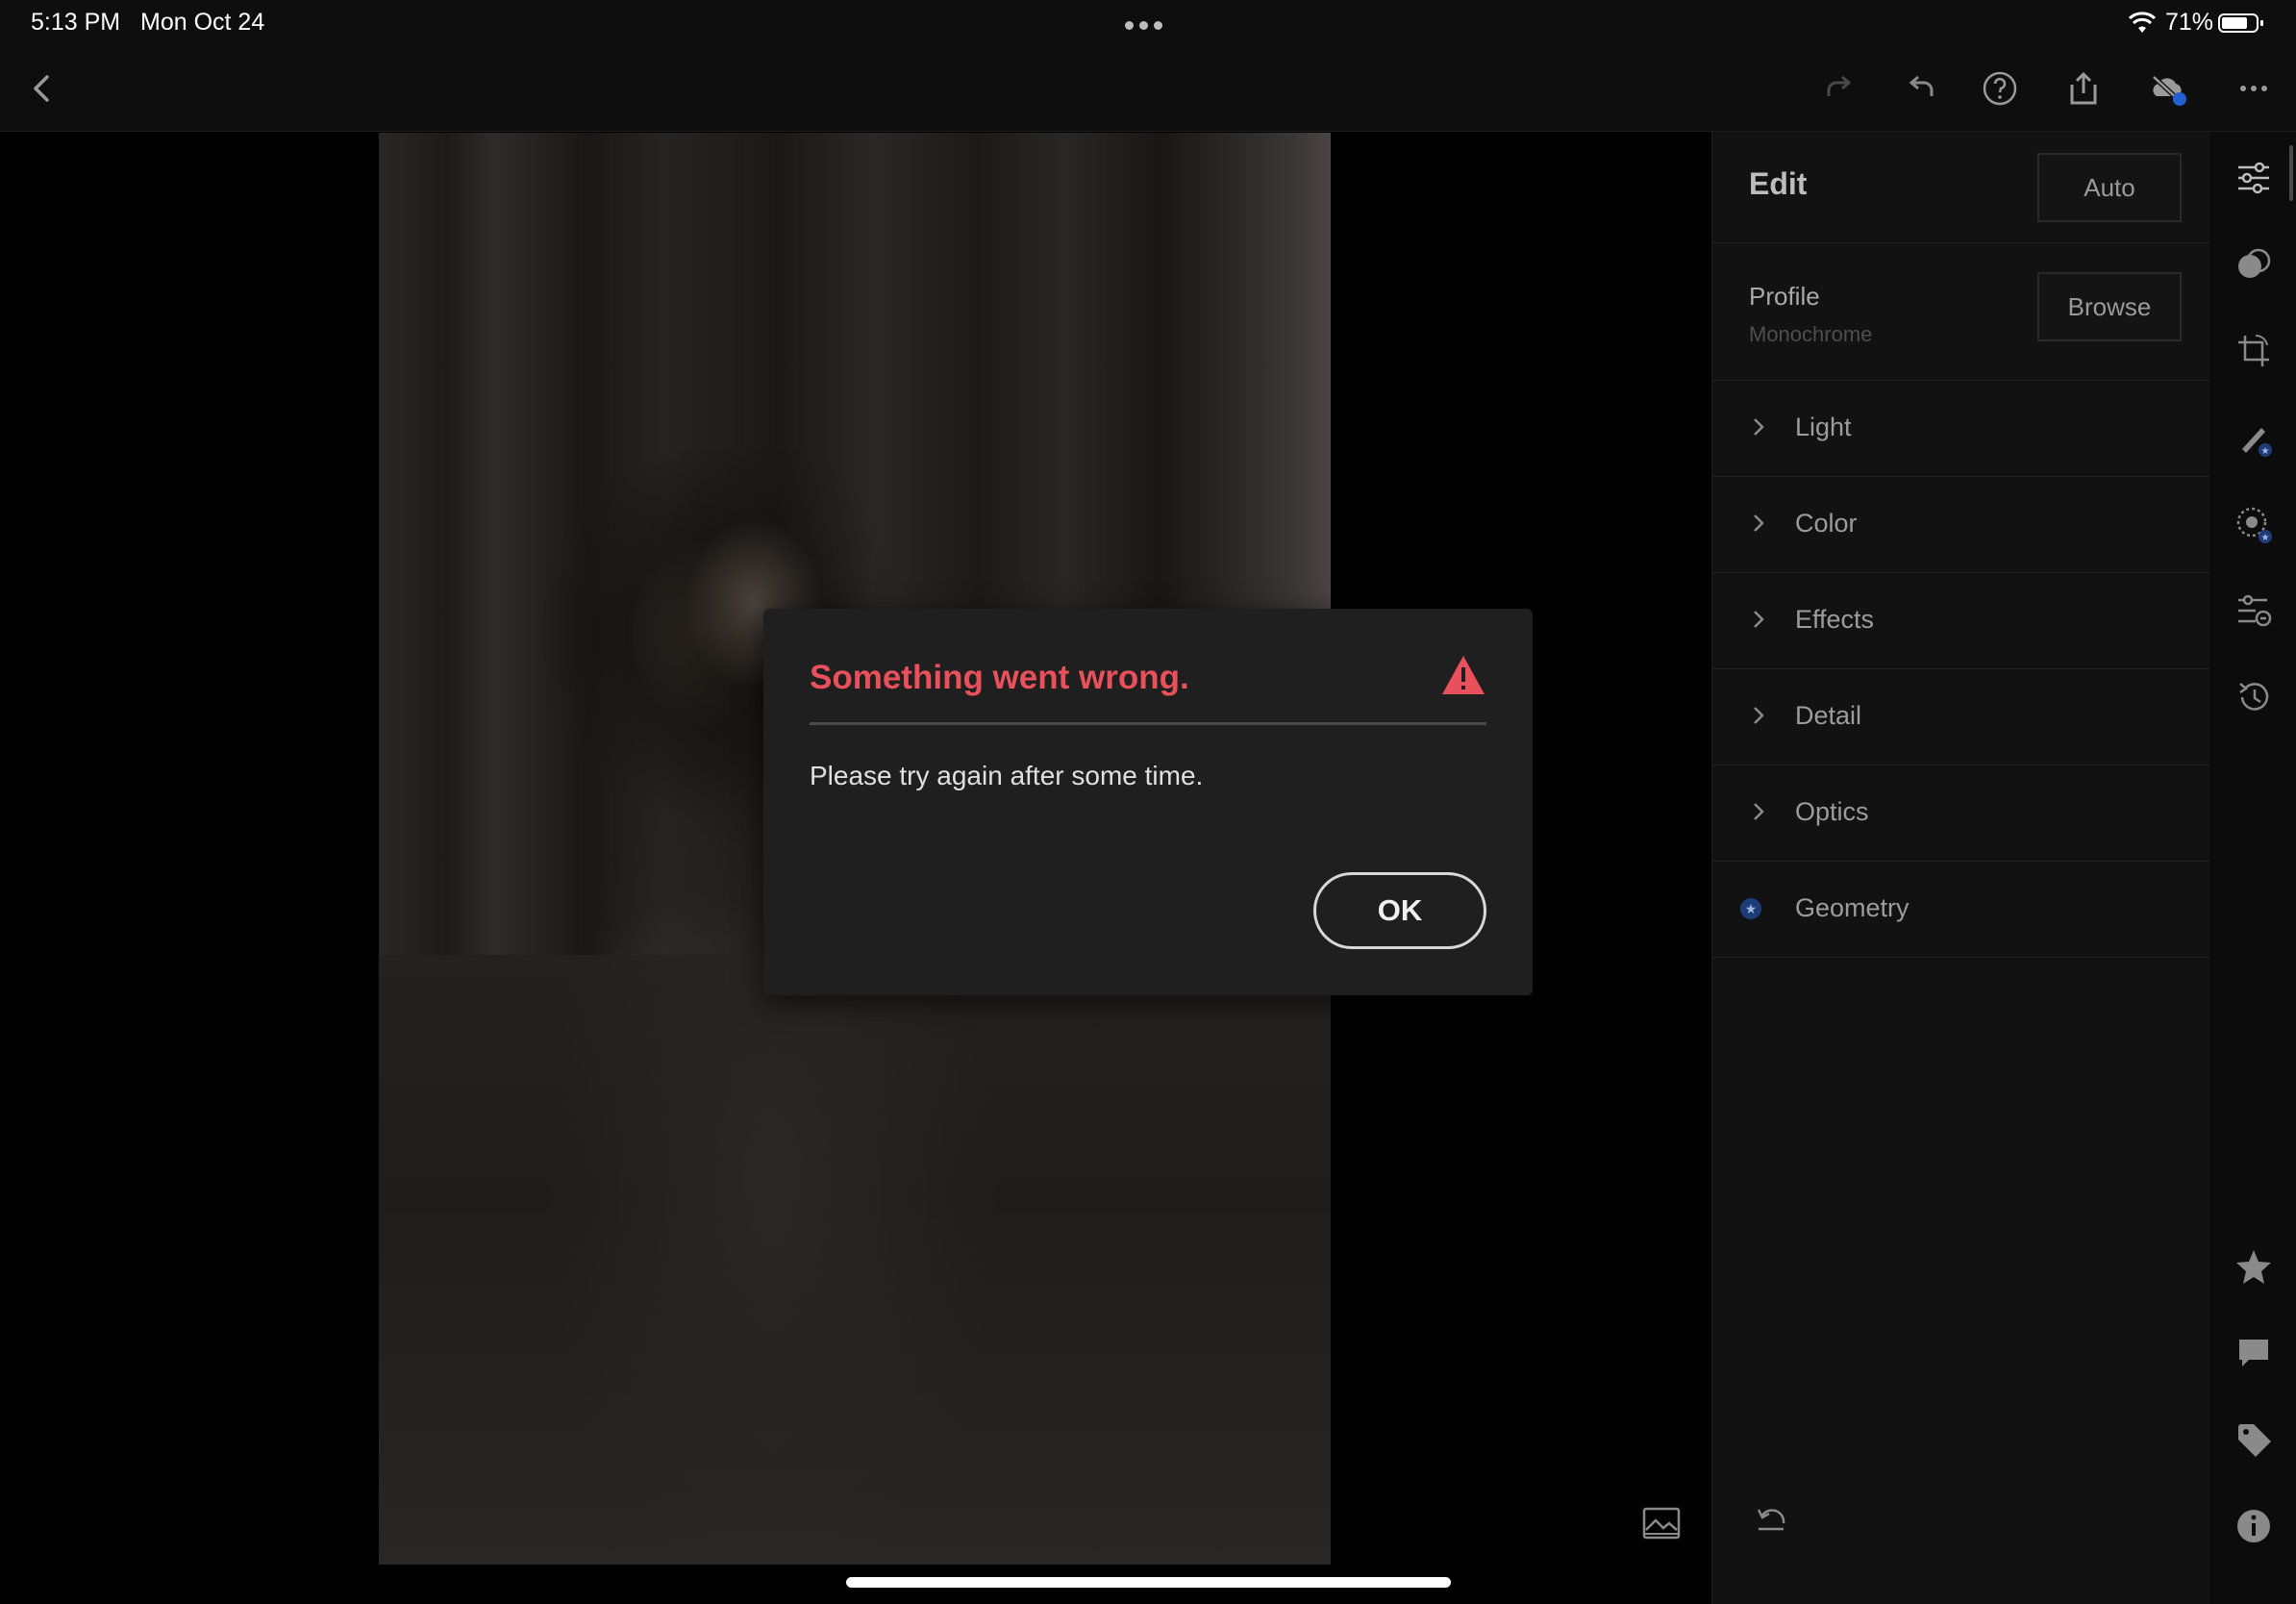 The height and width of the screenshot is (1604, 2296). I want to click on multitasking-dots-icon, so click(1148, 23).